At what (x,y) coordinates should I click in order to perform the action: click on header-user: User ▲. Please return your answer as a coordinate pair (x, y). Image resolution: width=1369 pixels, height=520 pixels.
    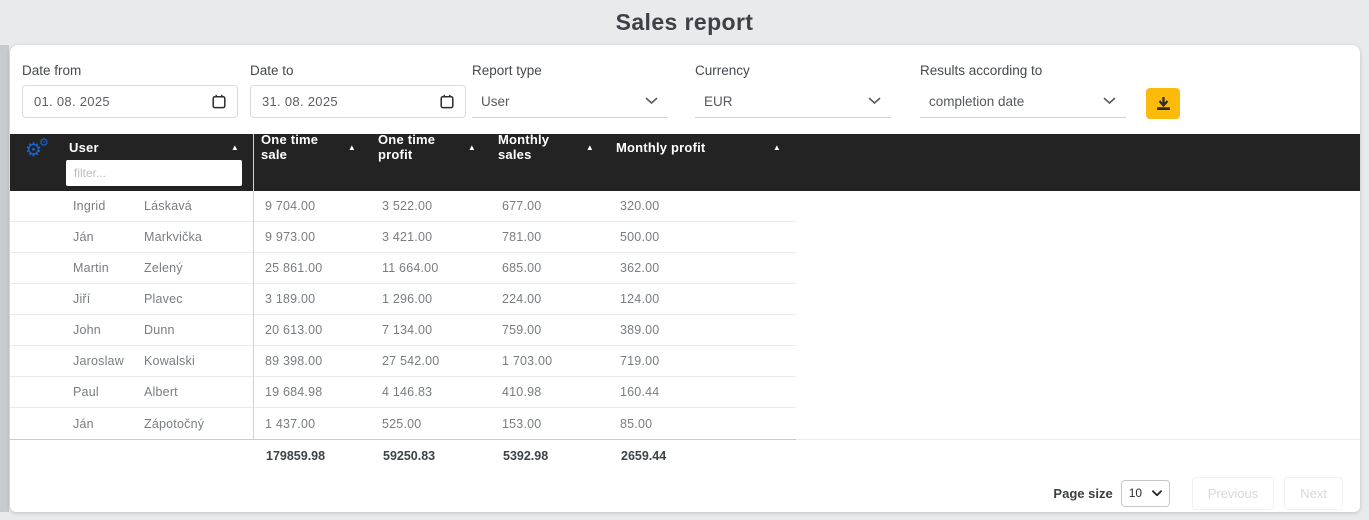
    Looking at the image, I should click on (159, 147).